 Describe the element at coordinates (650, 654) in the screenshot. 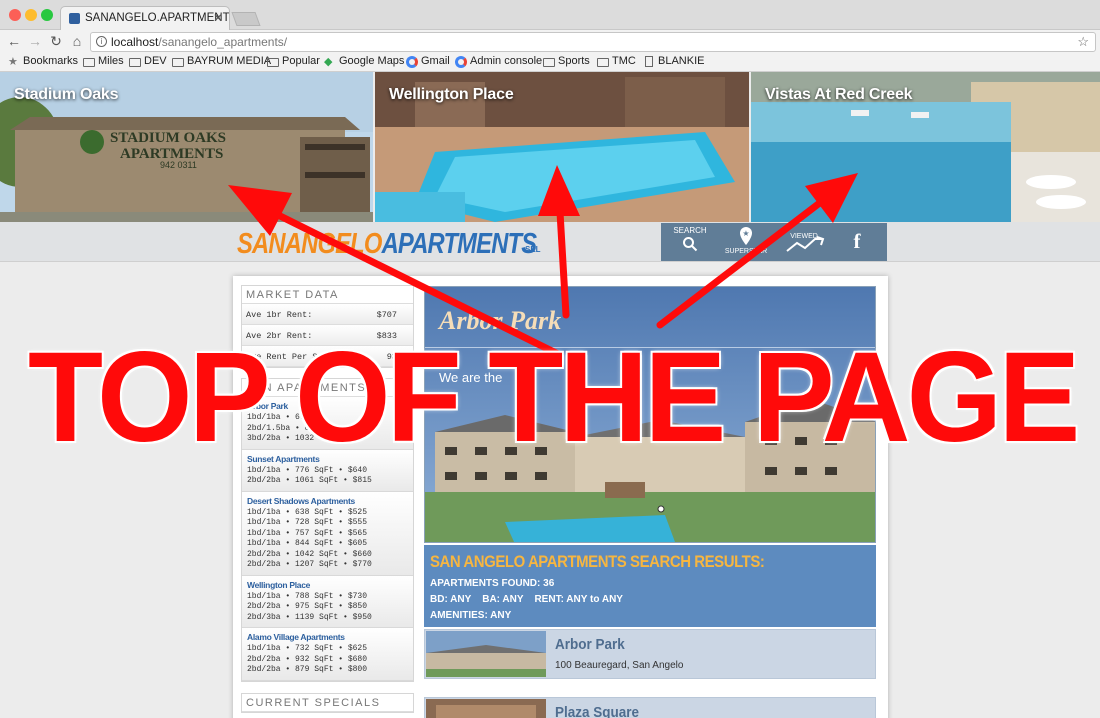

I see `listing-card: Arbor Park 100 Beauregard, San Angelo` at that location.